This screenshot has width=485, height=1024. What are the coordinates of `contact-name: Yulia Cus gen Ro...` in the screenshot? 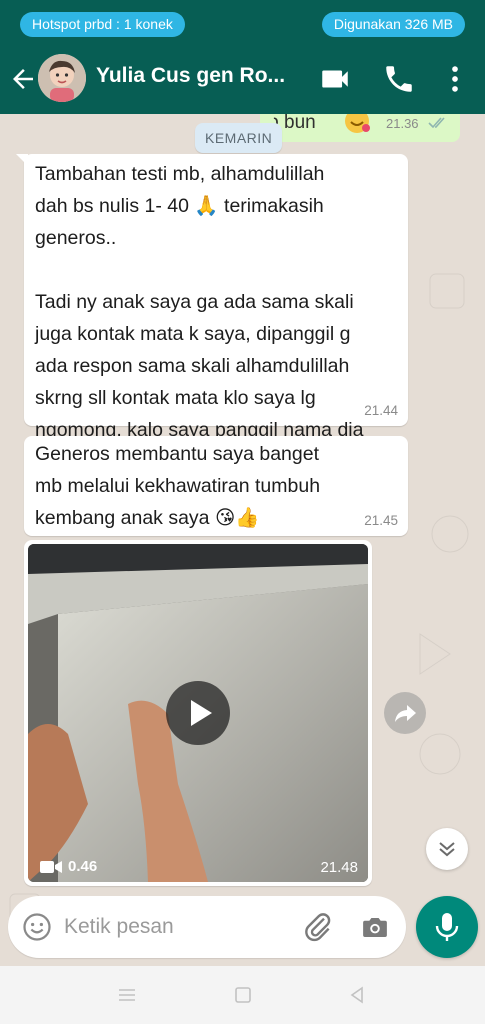 It's located at (201, 76).